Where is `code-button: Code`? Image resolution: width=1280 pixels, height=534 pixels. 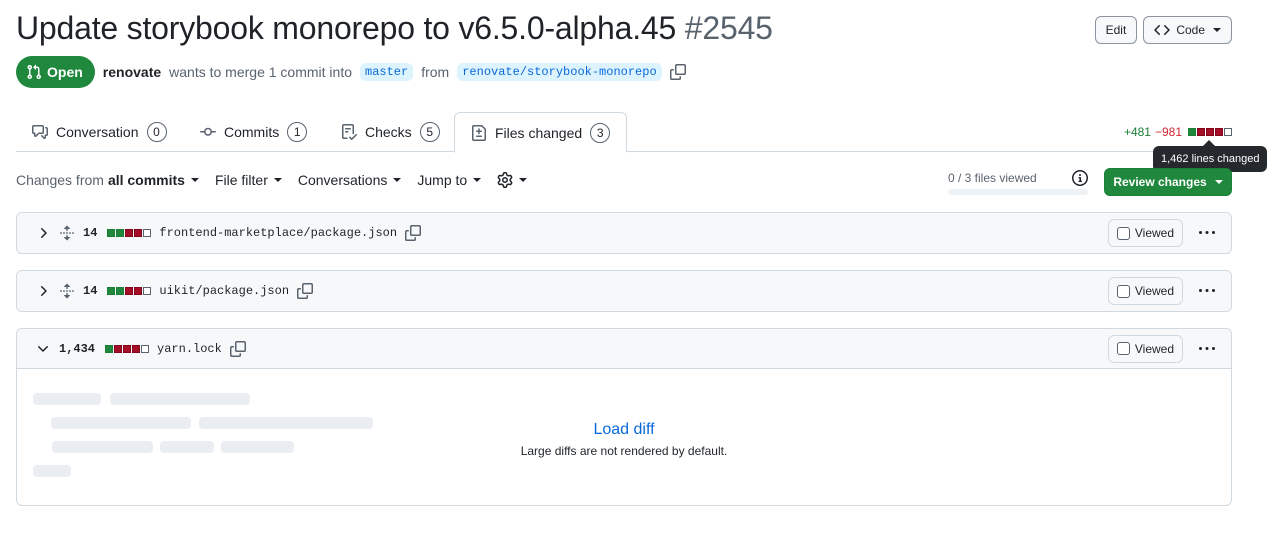
code-button: Code is located at coordinates (1187, 30).